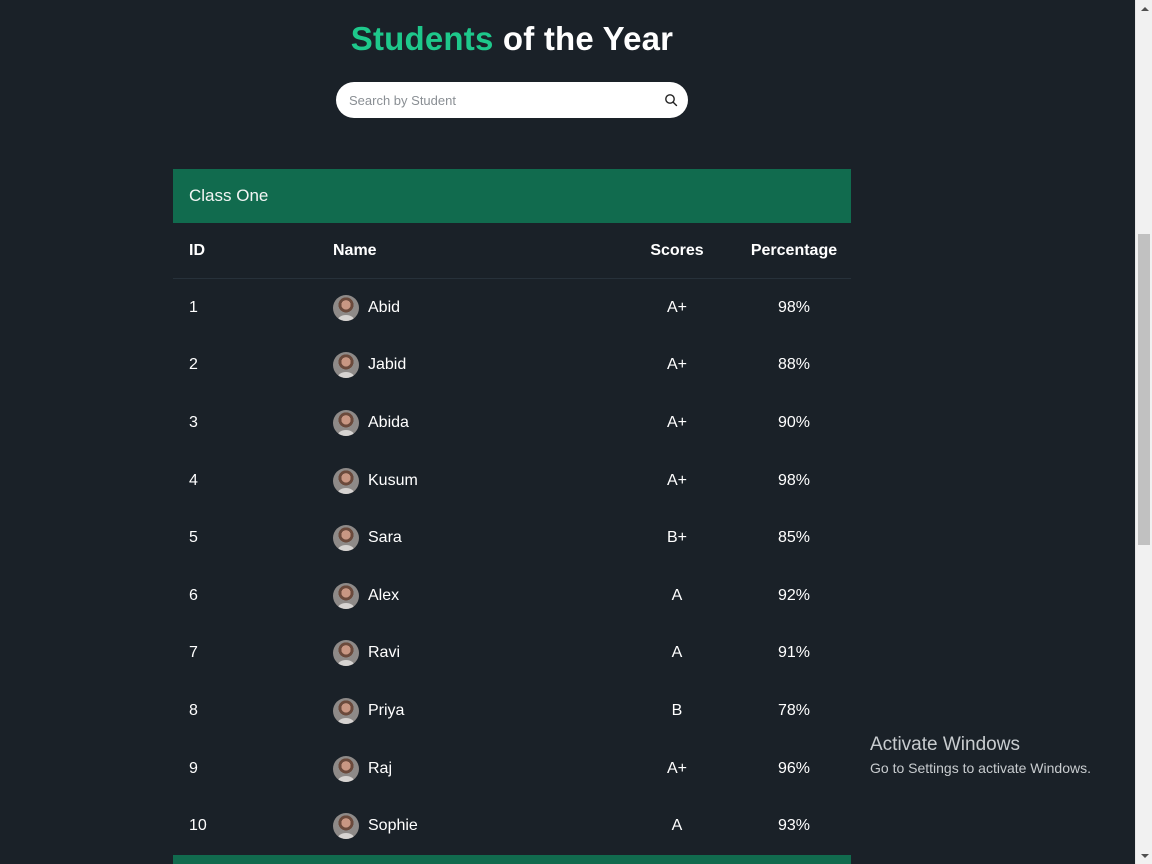  Describe the element at coordinates (387, 365) in the screenshot. I see `student-name: Jabid` at that location.